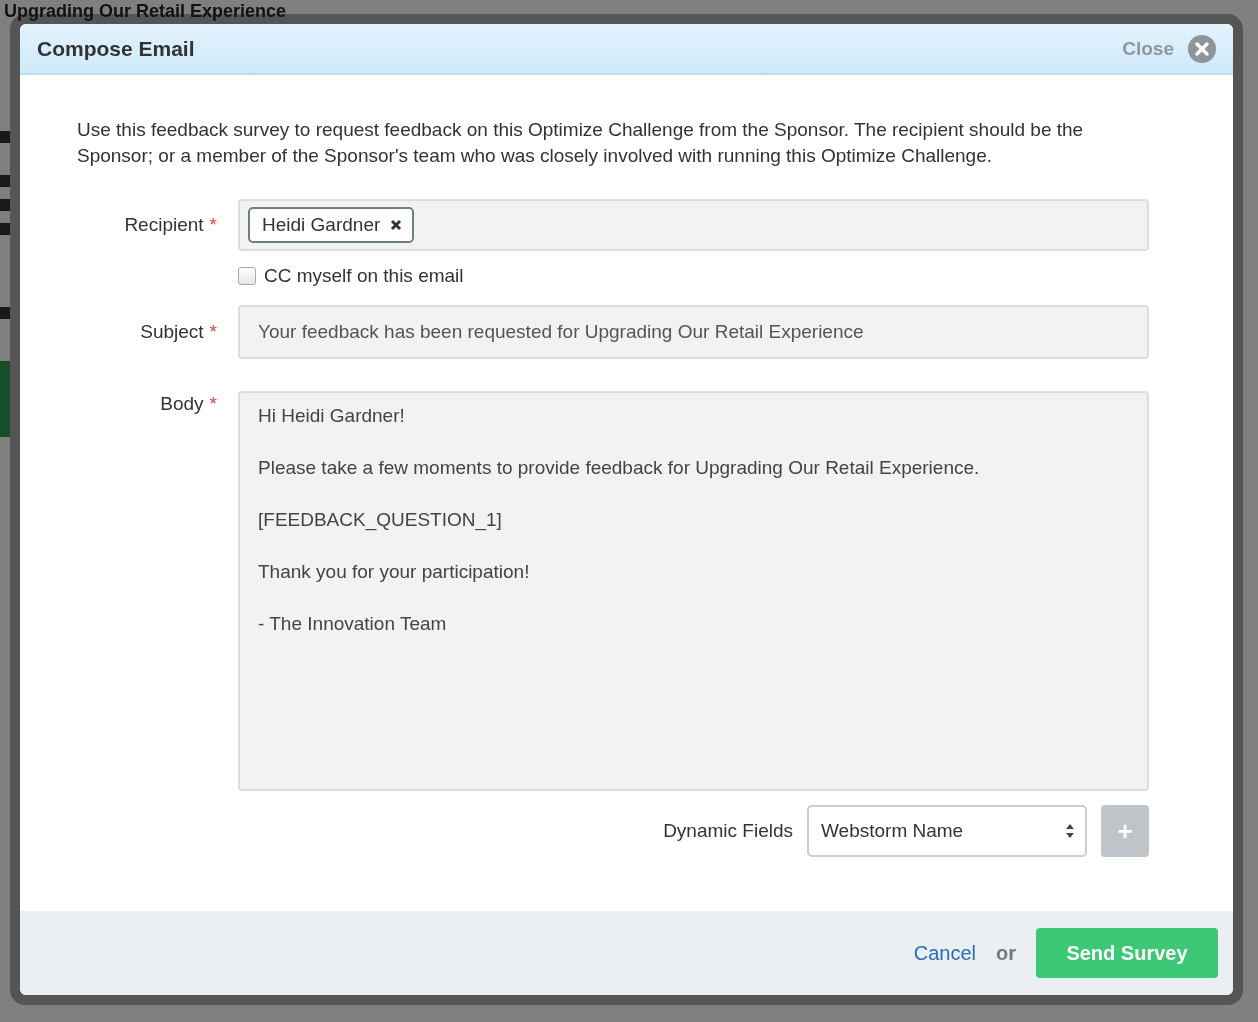  I want to click on cancel-link: Cancel, so click(944, 953).